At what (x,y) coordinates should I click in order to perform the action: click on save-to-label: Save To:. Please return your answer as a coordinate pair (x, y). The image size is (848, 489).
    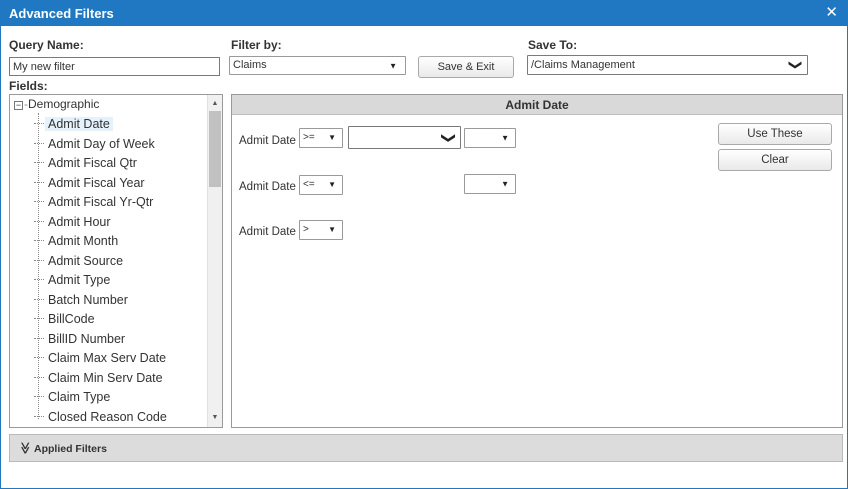
    Looking at the image, I should click on (553, 45).